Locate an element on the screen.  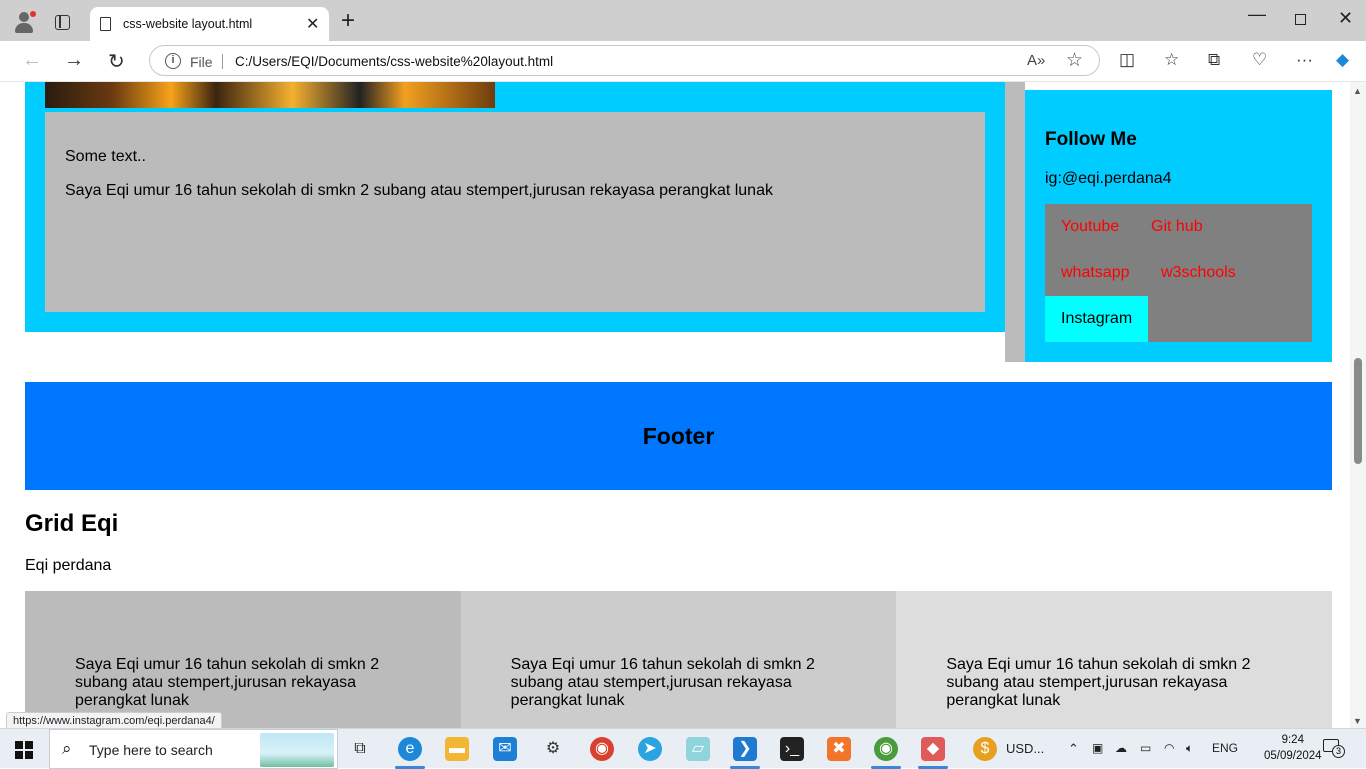
telegram-icon: ➤ is located at coordinates (650, 749).